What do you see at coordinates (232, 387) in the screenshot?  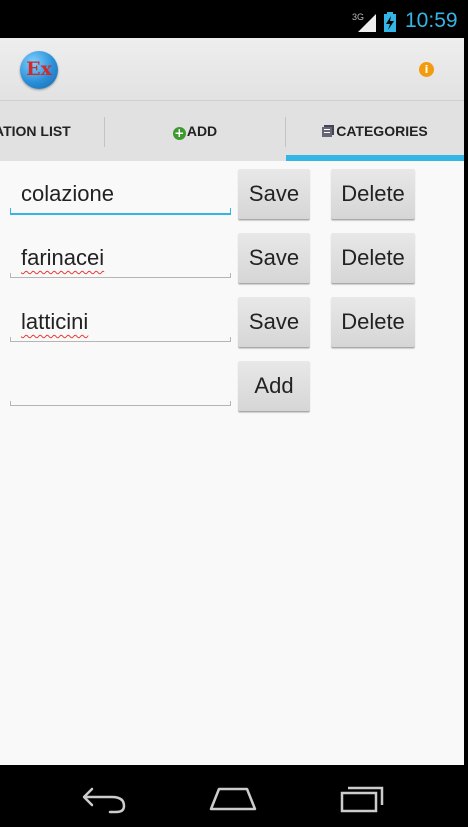 I see `new-category-row: Add` at bounding box center [232, 387].